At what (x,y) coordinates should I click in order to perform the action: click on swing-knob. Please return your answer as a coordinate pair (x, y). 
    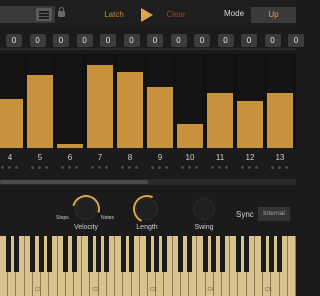
    Looking at the image, I should click on (204, 209).